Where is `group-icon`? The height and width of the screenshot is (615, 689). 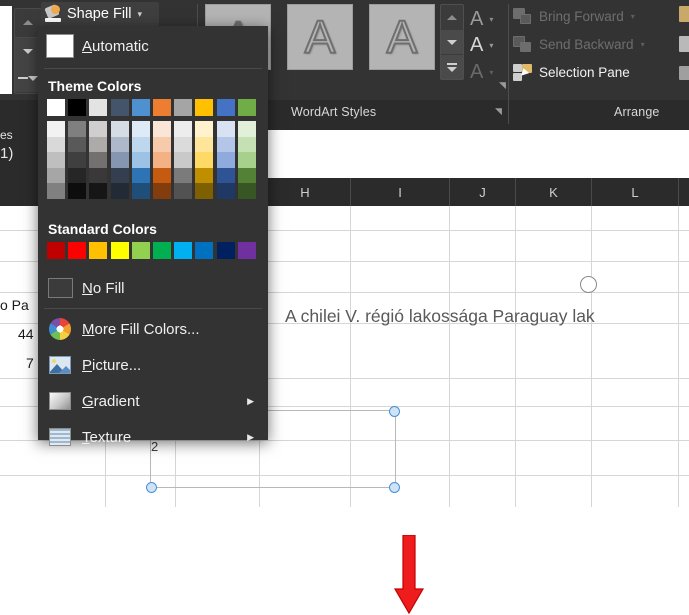 group-icon is located at coordinates (684, 44).